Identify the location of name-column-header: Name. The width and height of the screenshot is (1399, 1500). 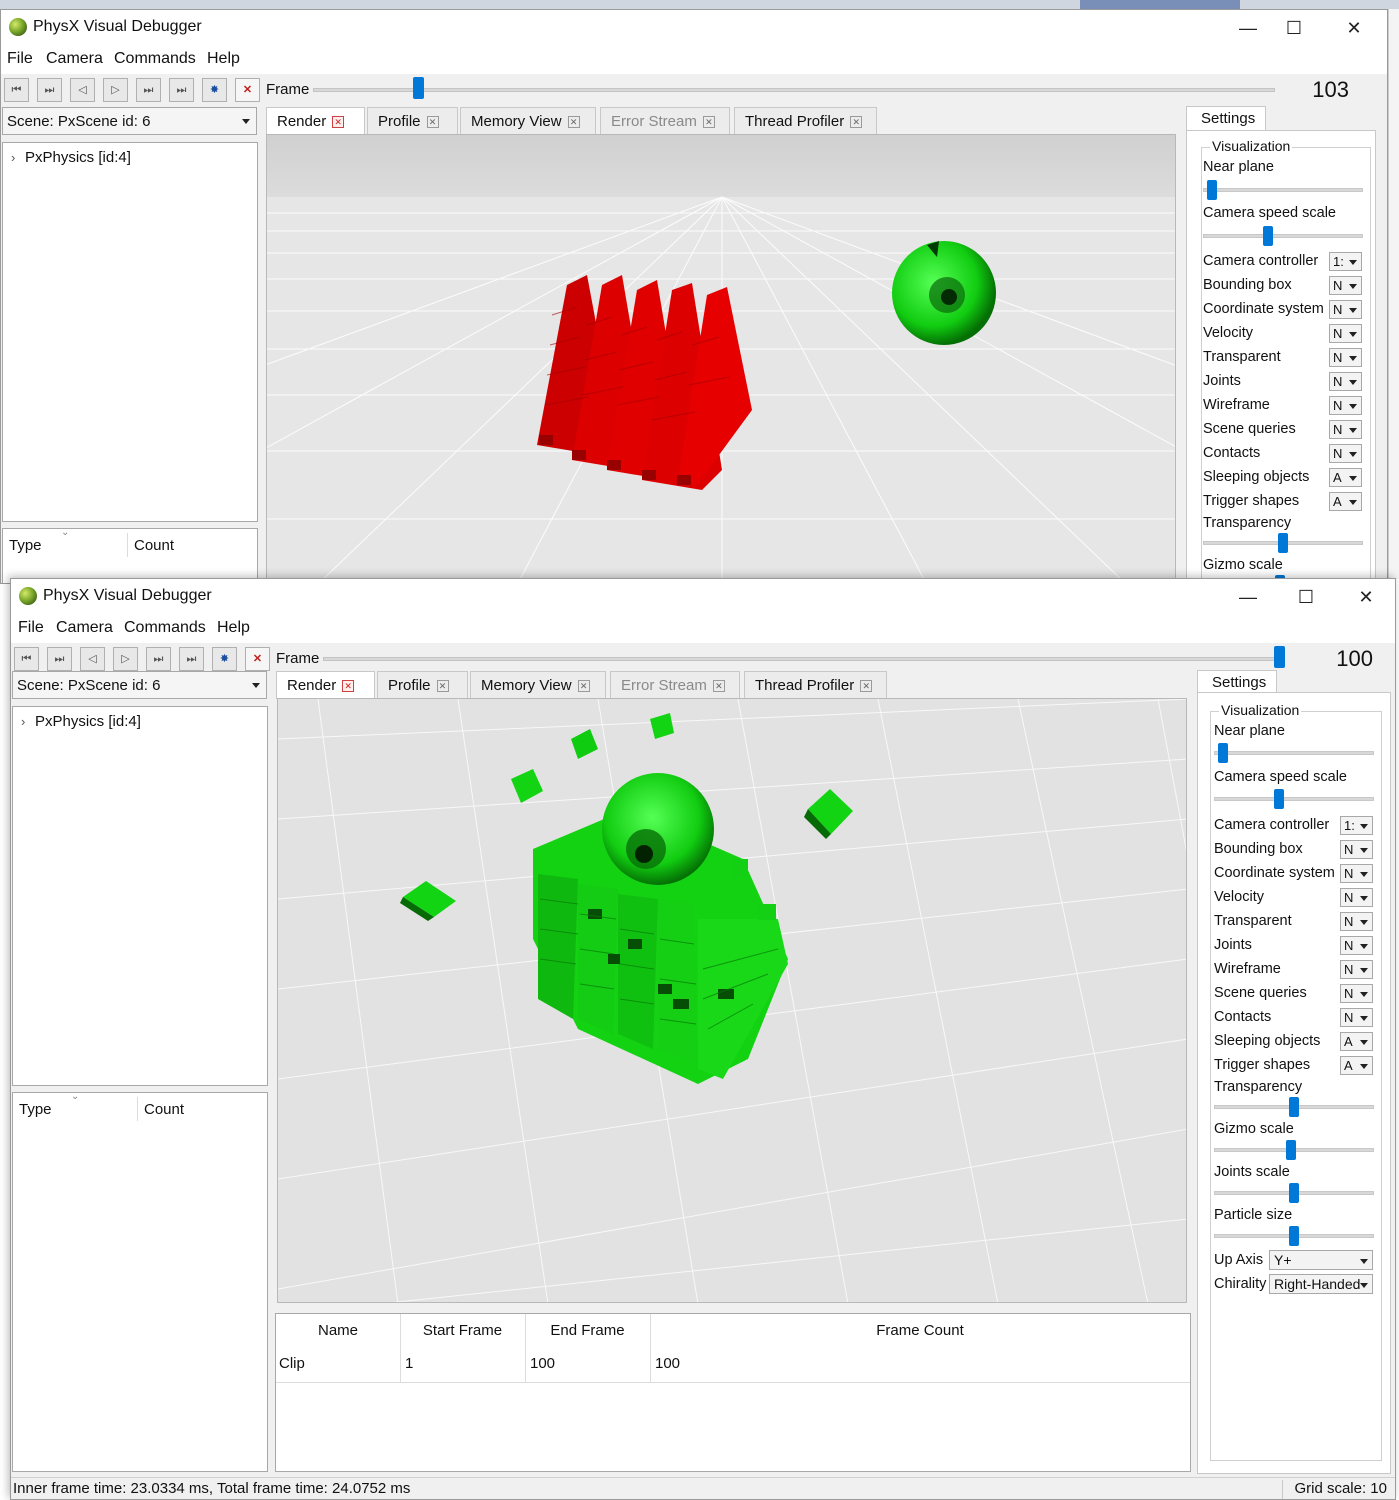
(338, 1330).